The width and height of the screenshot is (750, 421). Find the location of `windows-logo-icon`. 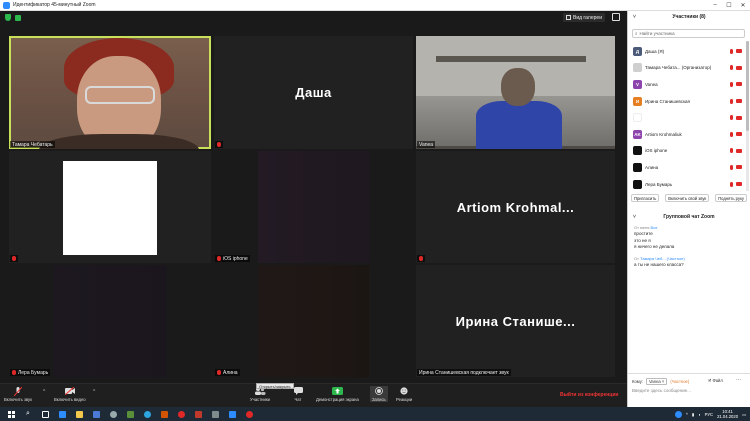

windows-logo-icon is located at coordinates (11, 414).